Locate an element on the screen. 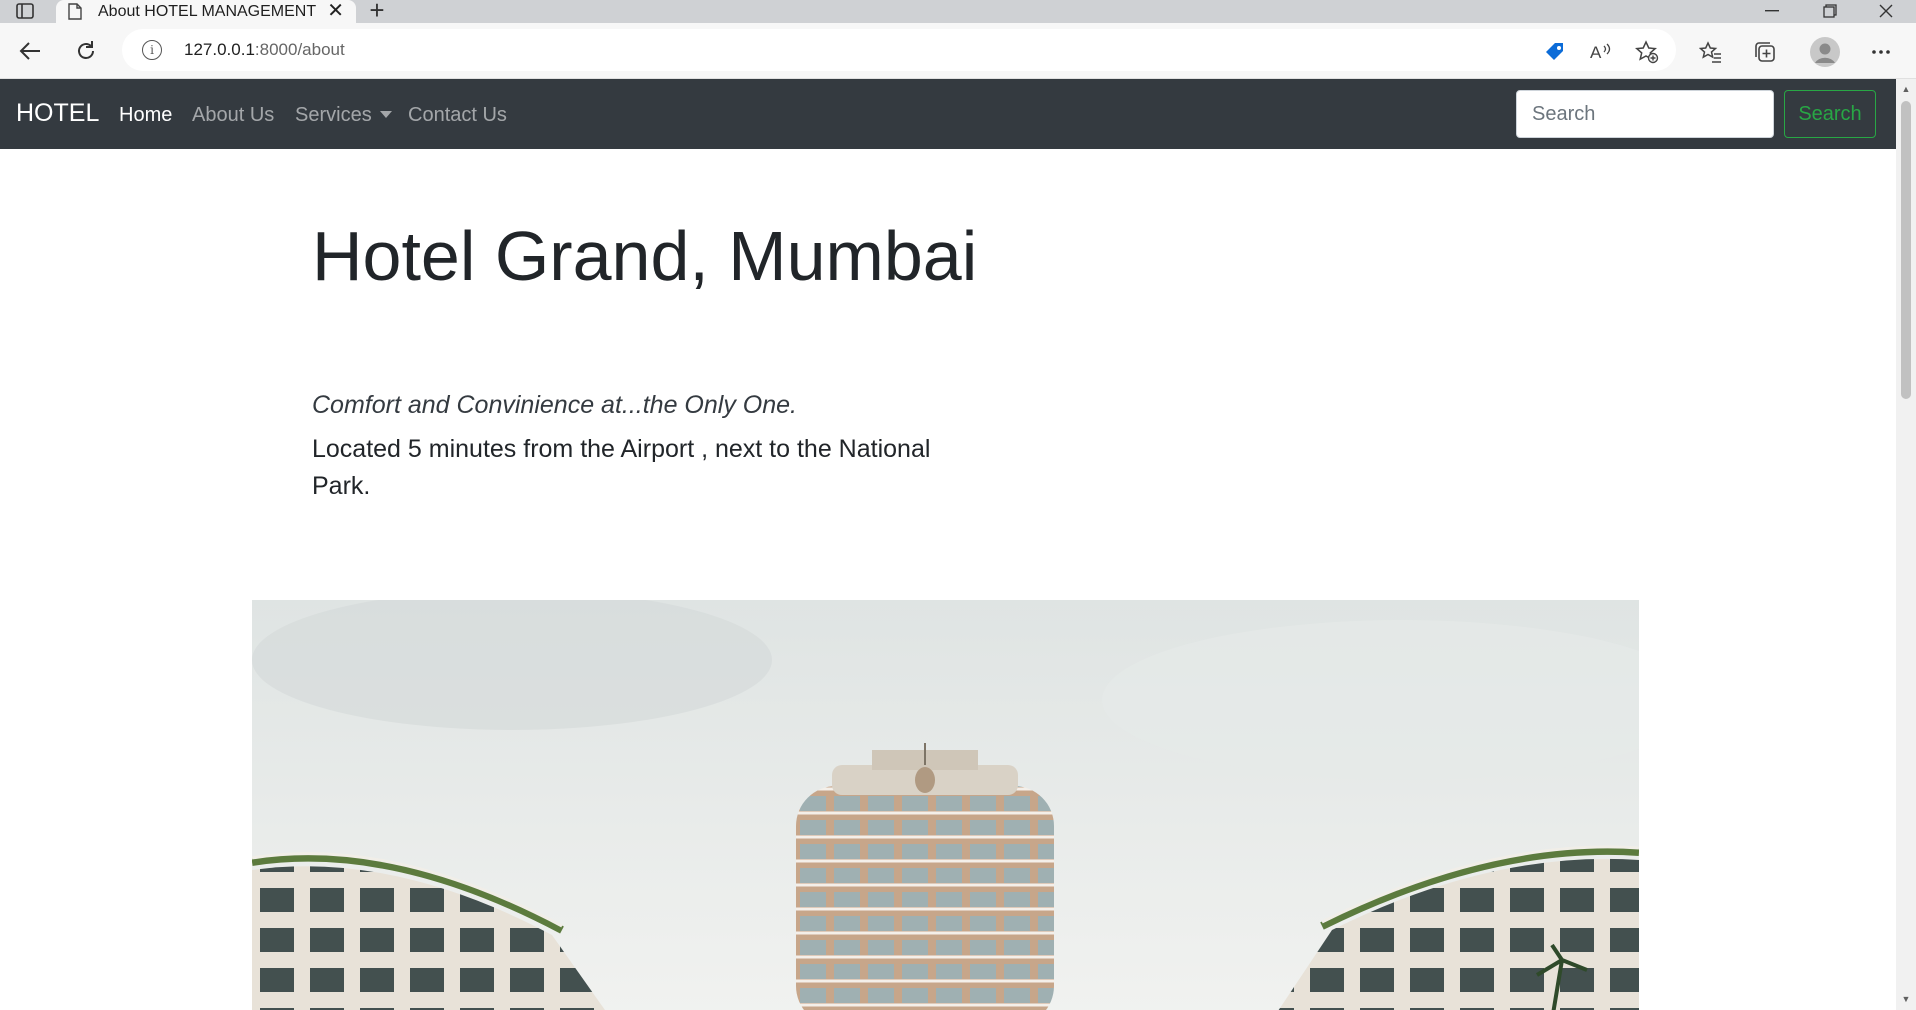 The height and width of the screenshot is (1010, 1916). svg-text: A is located at coordinates (1596, 52).